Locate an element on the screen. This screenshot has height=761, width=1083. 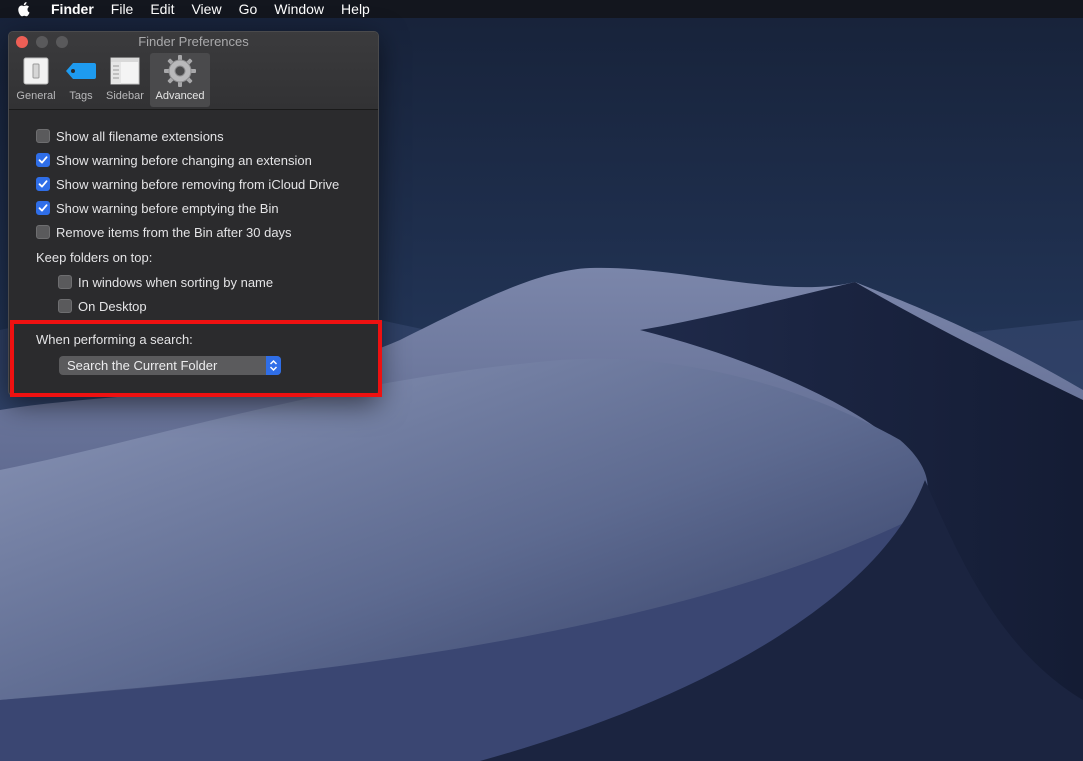
highlight-box is located at coordinates (196, 358).